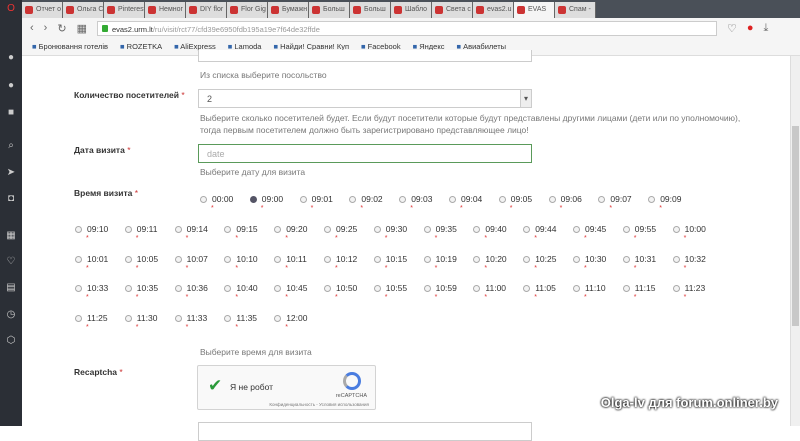  What do you see at coordinates (32, 28) in the screenshot?
I see `back-icon: ‹` at bounding box center [32, 28].